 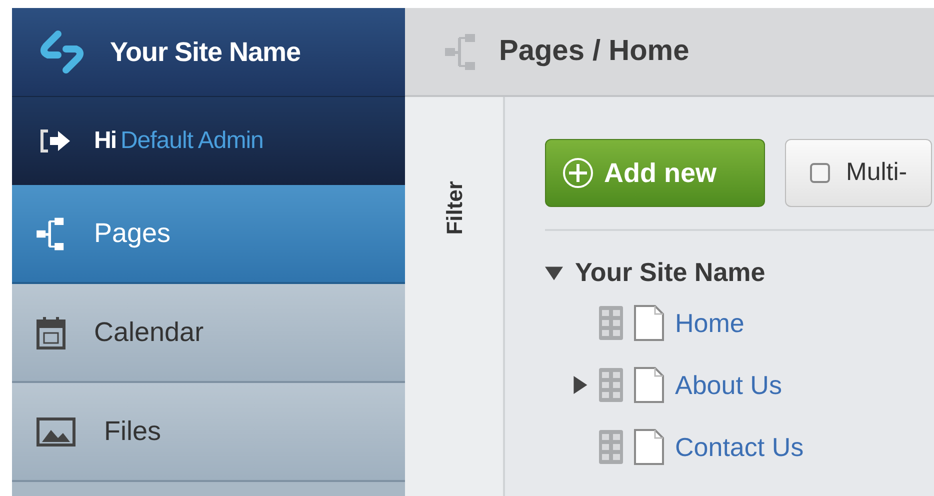 What do you see at coordinates (739, 447) in the screenshot?
I see `page-link: Contact Us` at bounding box center [739, 447].